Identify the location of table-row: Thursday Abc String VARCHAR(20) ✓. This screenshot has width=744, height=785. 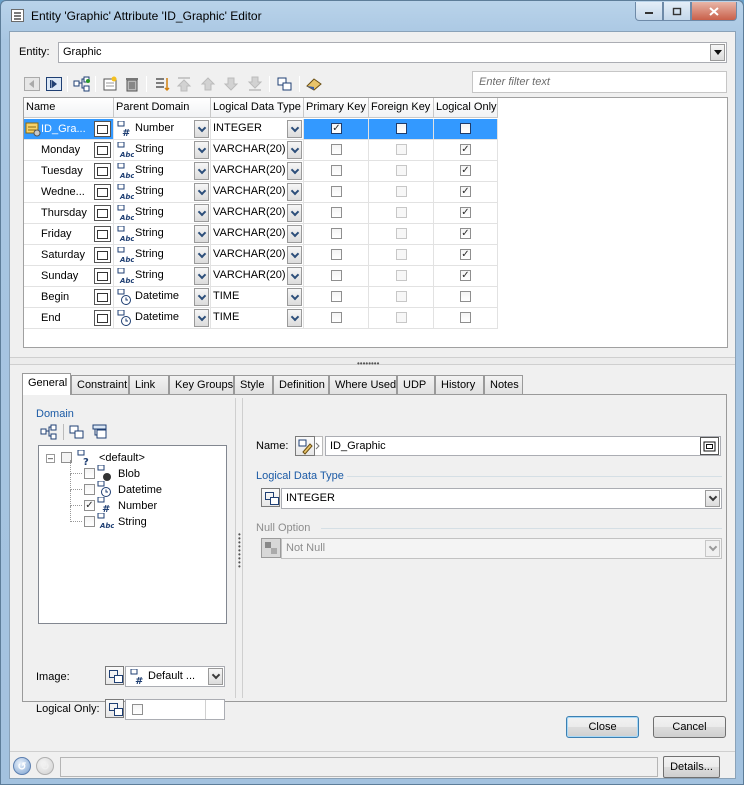
(261, 213).